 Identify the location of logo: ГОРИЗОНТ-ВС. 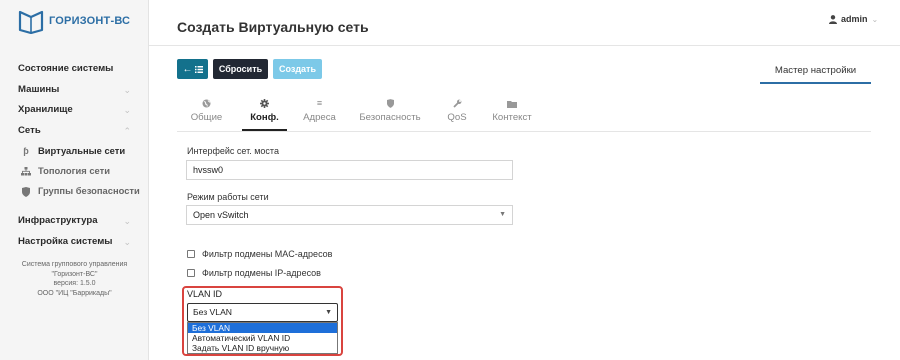
(74, 21).